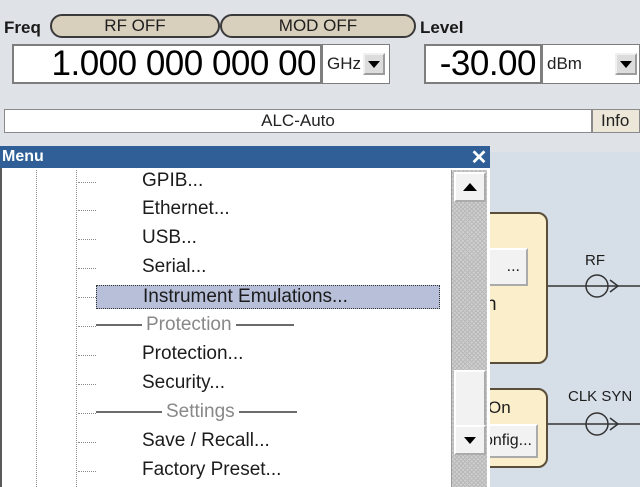 Image resolution: width=640 pixels, height=487 pixels. I want to click on level-unit-text: dBm, so click(564, 63).